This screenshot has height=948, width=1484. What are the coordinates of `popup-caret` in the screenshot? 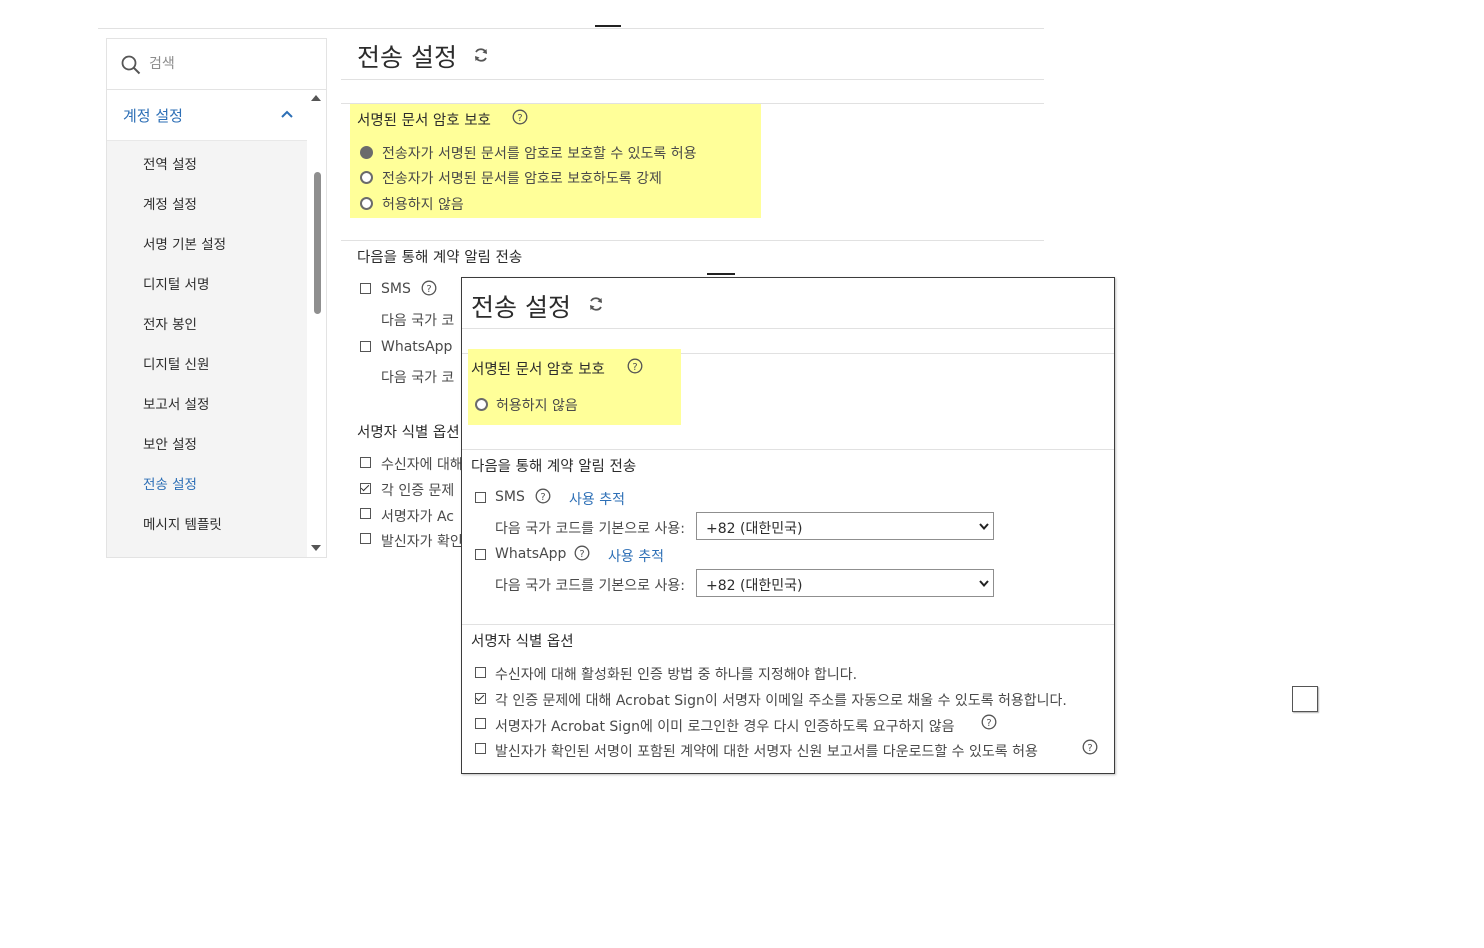 It's located at (721, 274).